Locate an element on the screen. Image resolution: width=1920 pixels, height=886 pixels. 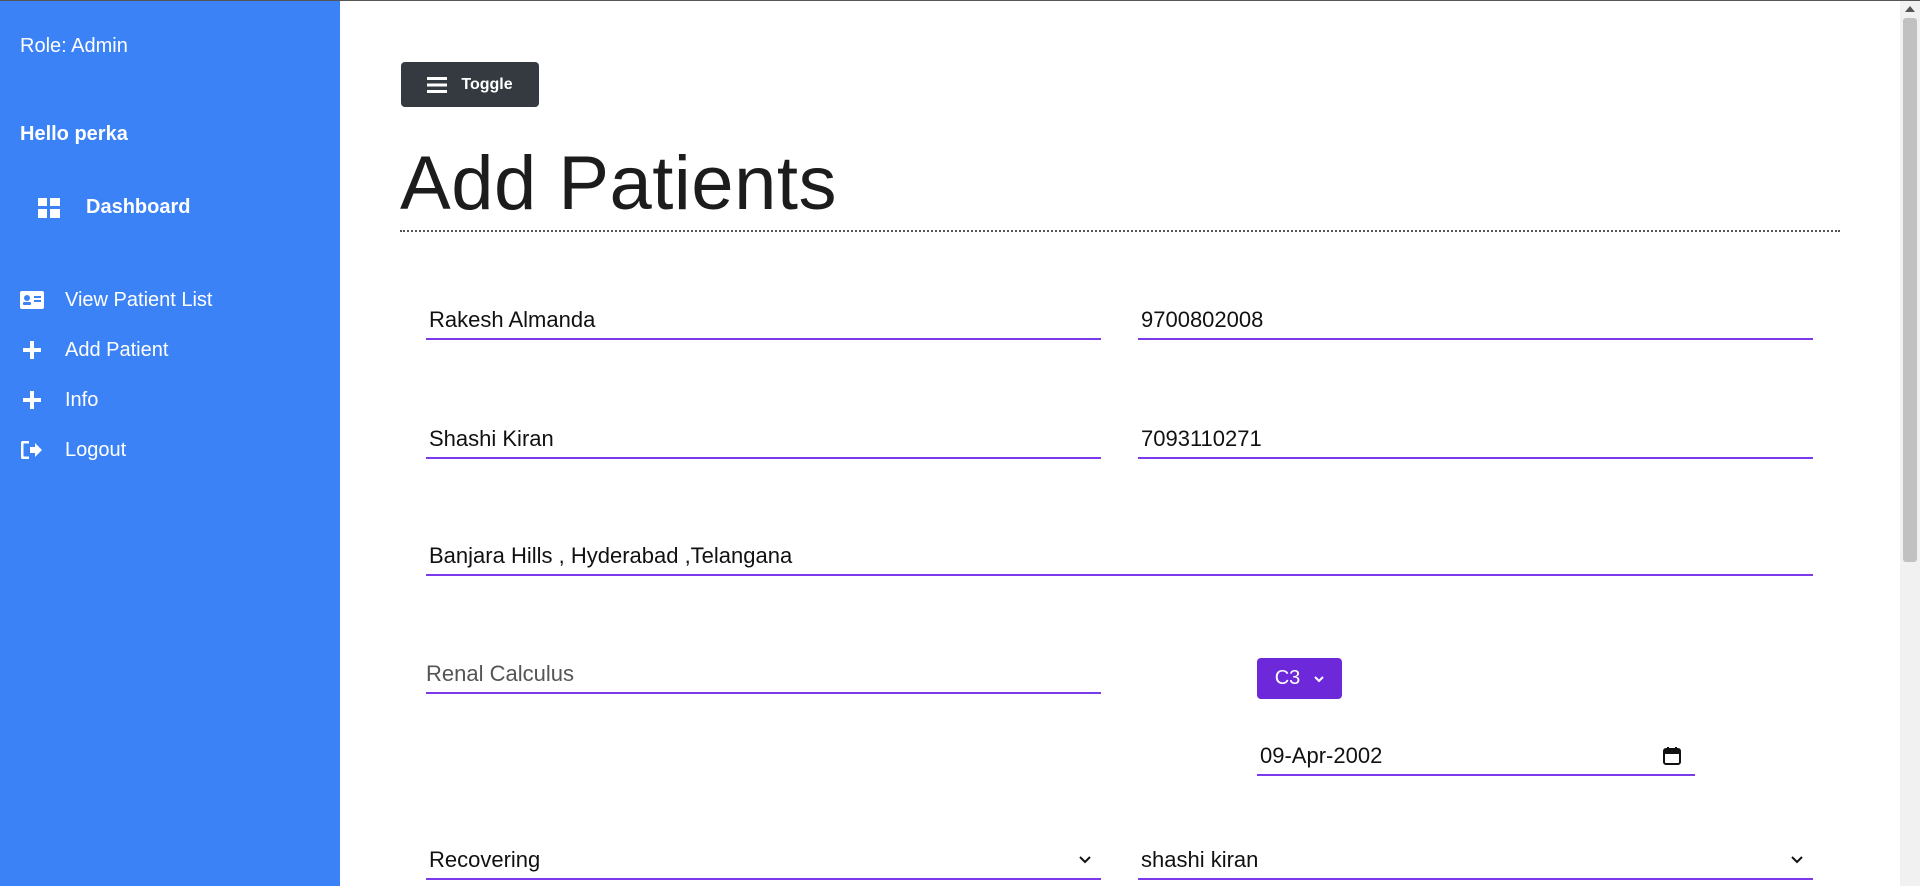
sidebar-item-dashboard: Dashboard is located at coordinates (114, 207).